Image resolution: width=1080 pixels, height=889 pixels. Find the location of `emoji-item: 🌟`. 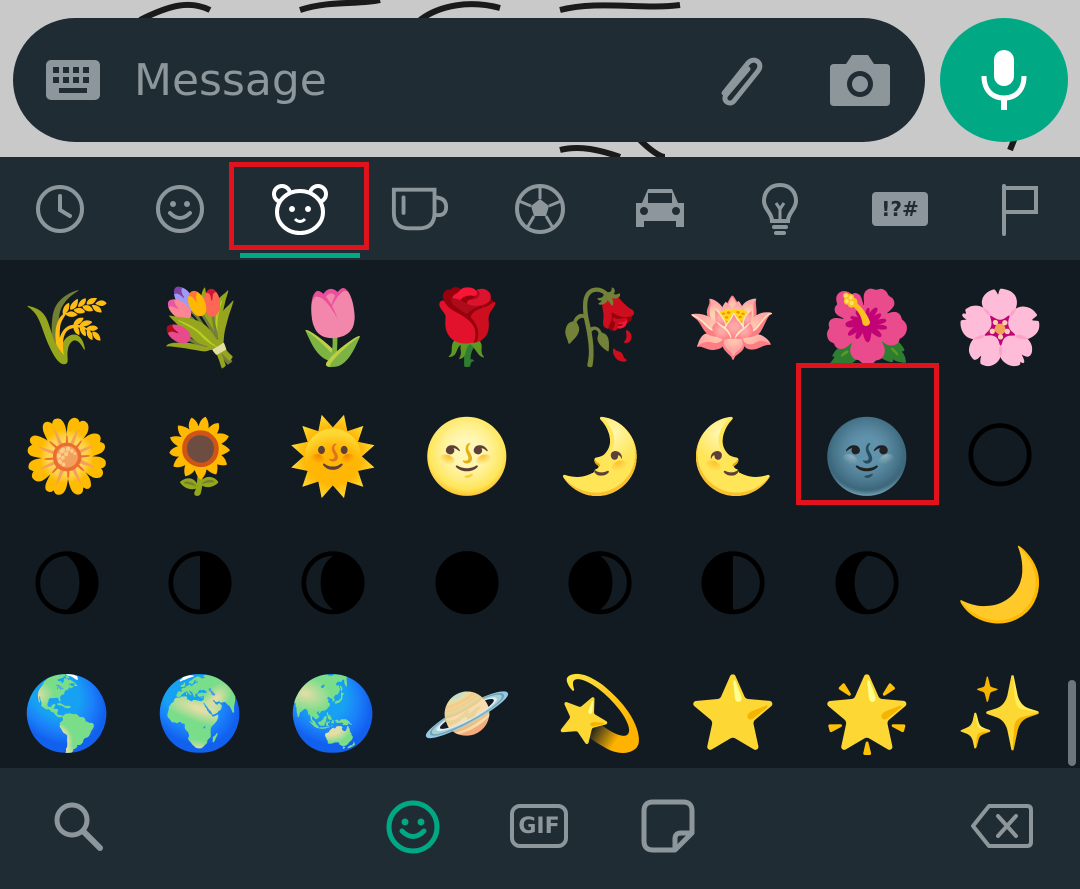

emoji-item: 🌟 is located at coordinates (867, 707).